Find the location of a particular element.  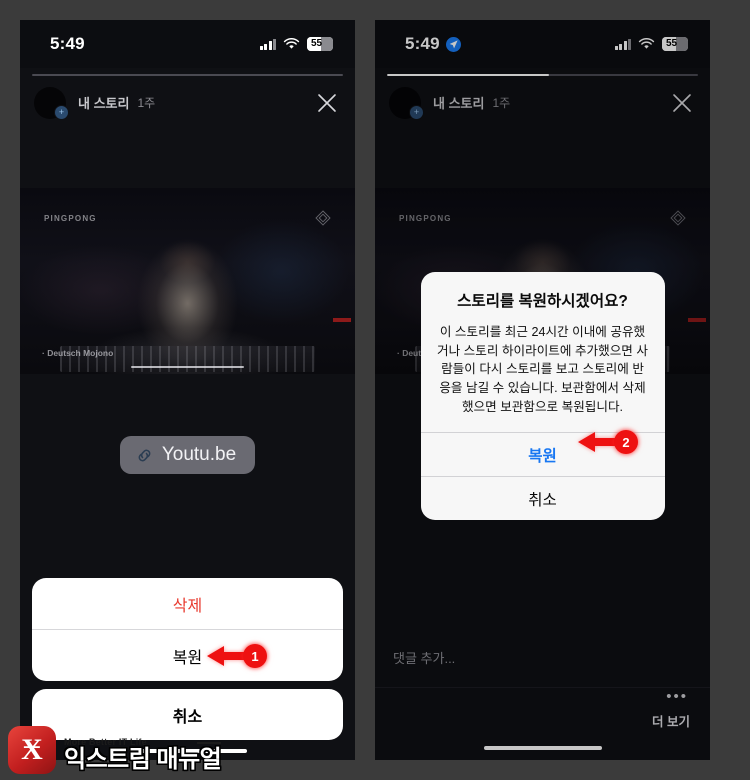

avatar-add-badge-icon: + is located at coordinates (61, 112).